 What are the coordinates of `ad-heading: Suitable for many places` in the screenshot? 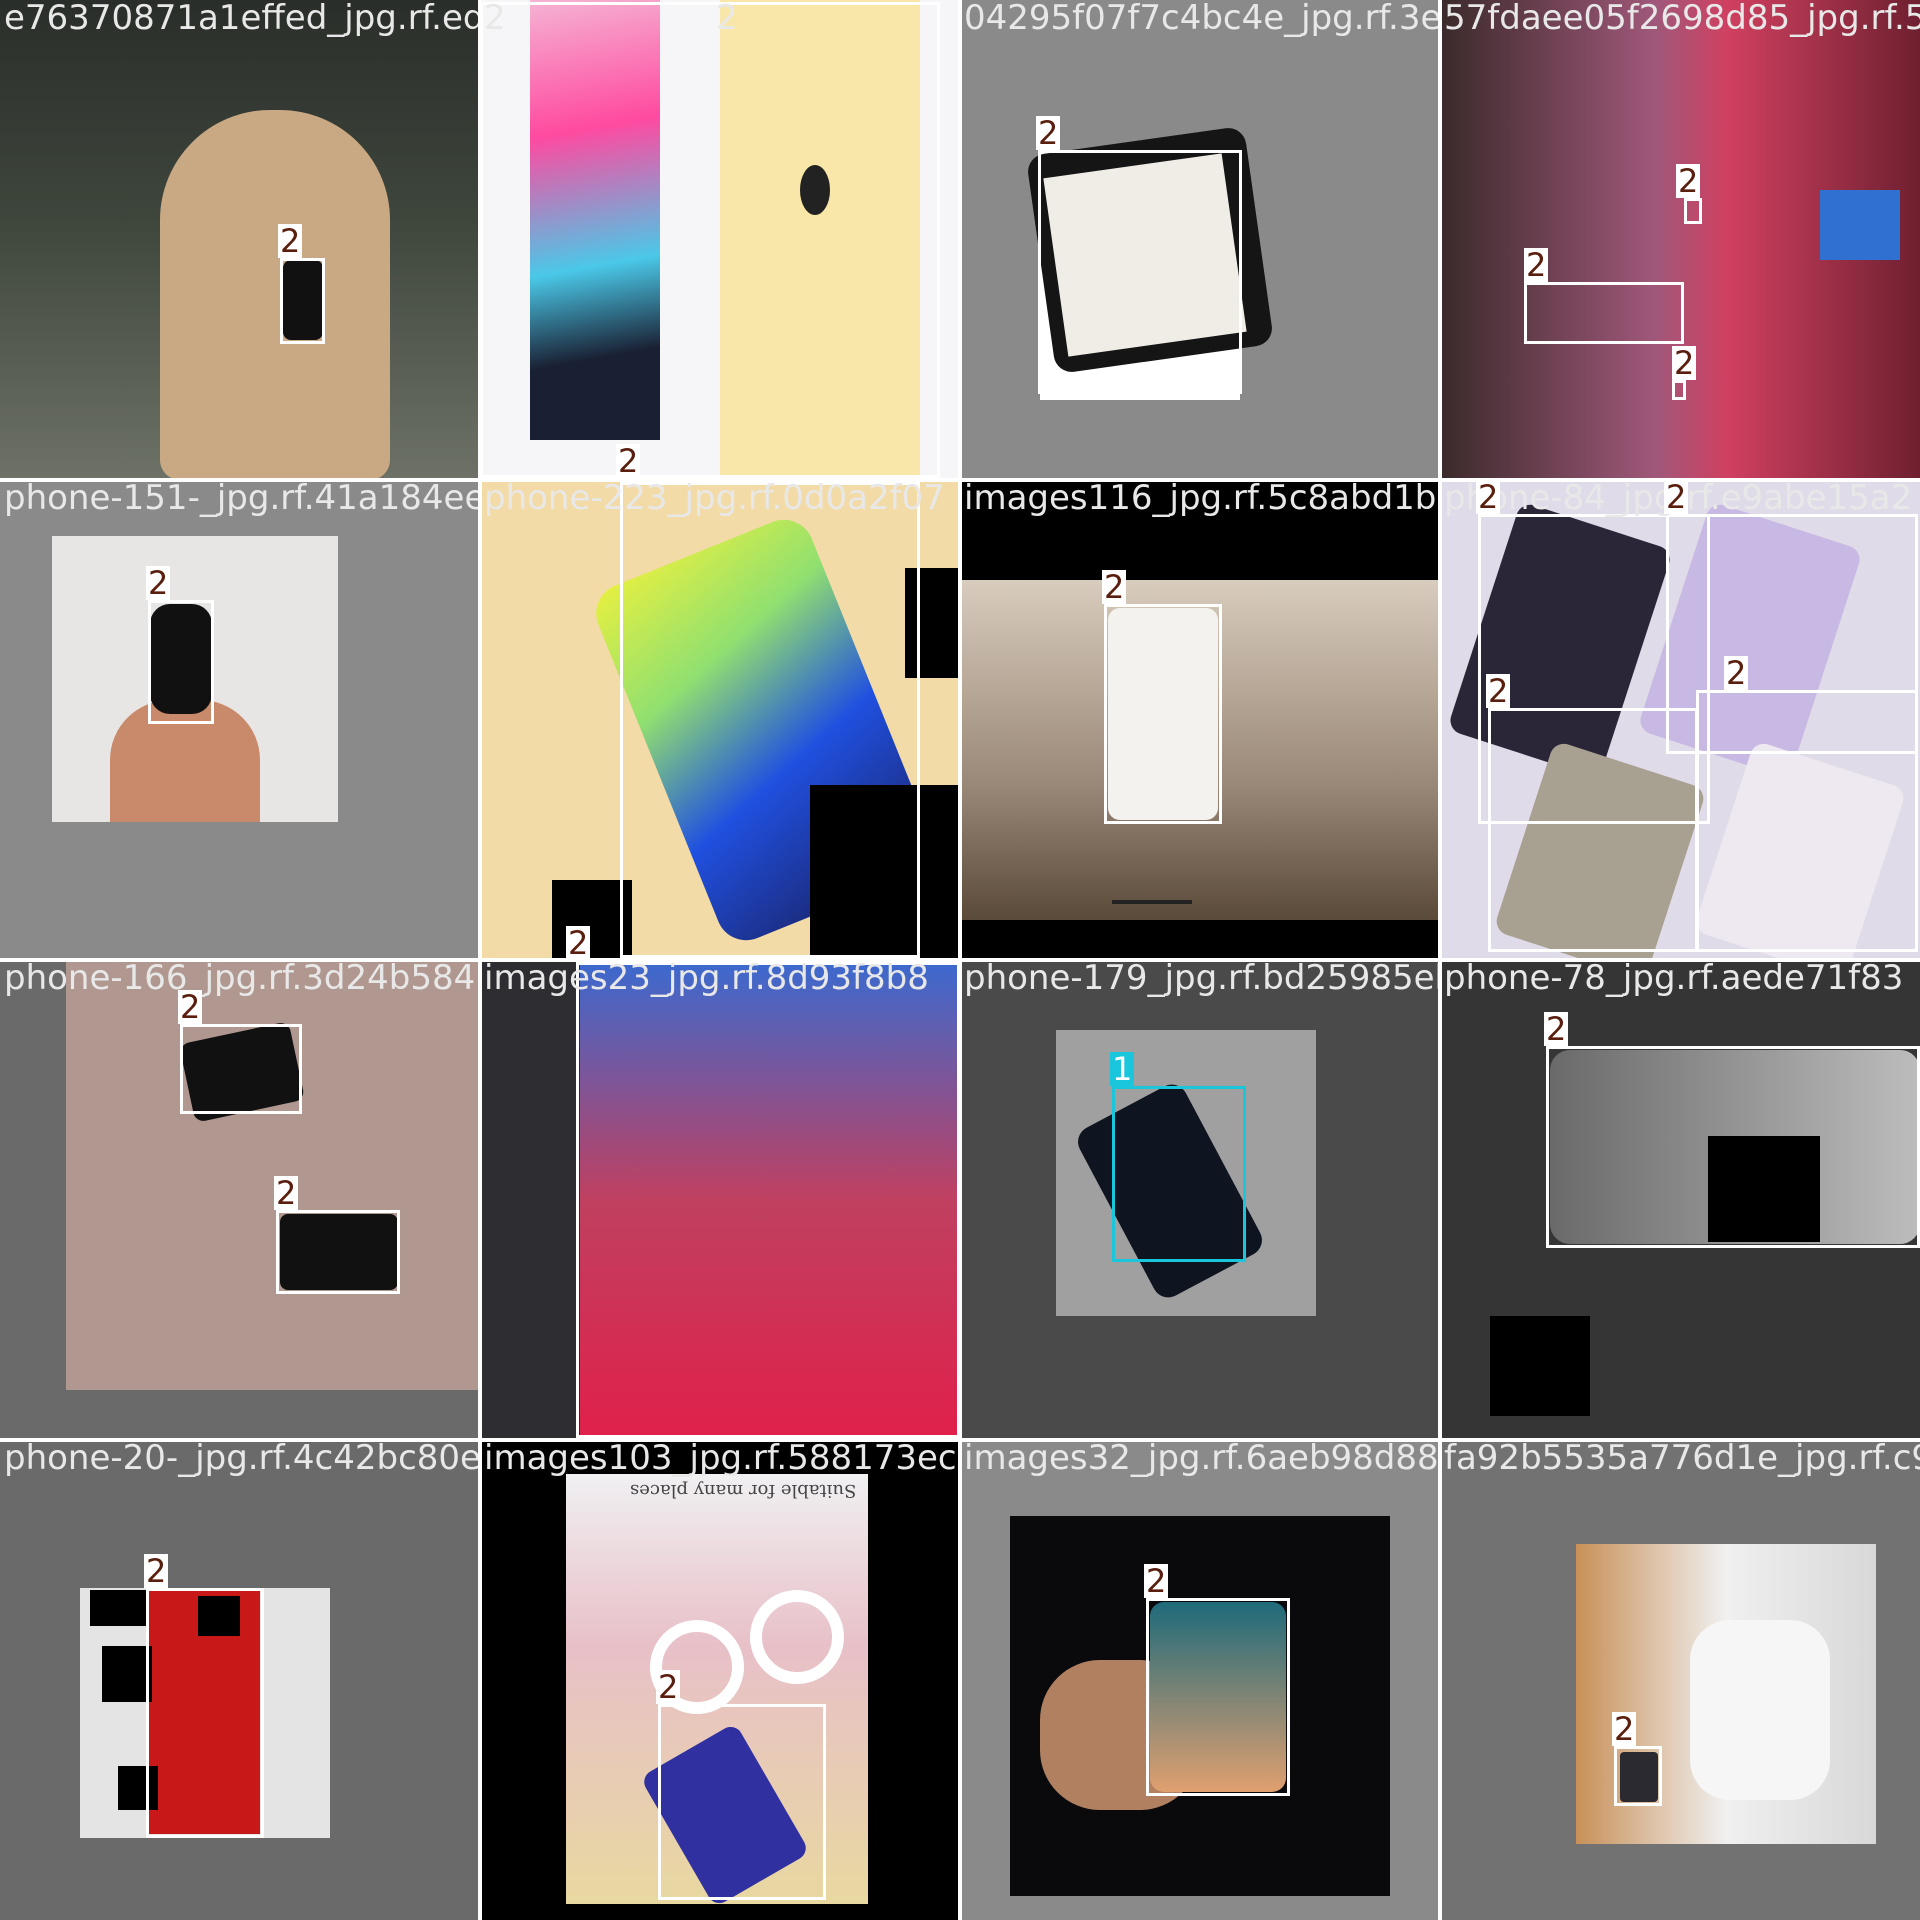 It's located at (743, 1490).